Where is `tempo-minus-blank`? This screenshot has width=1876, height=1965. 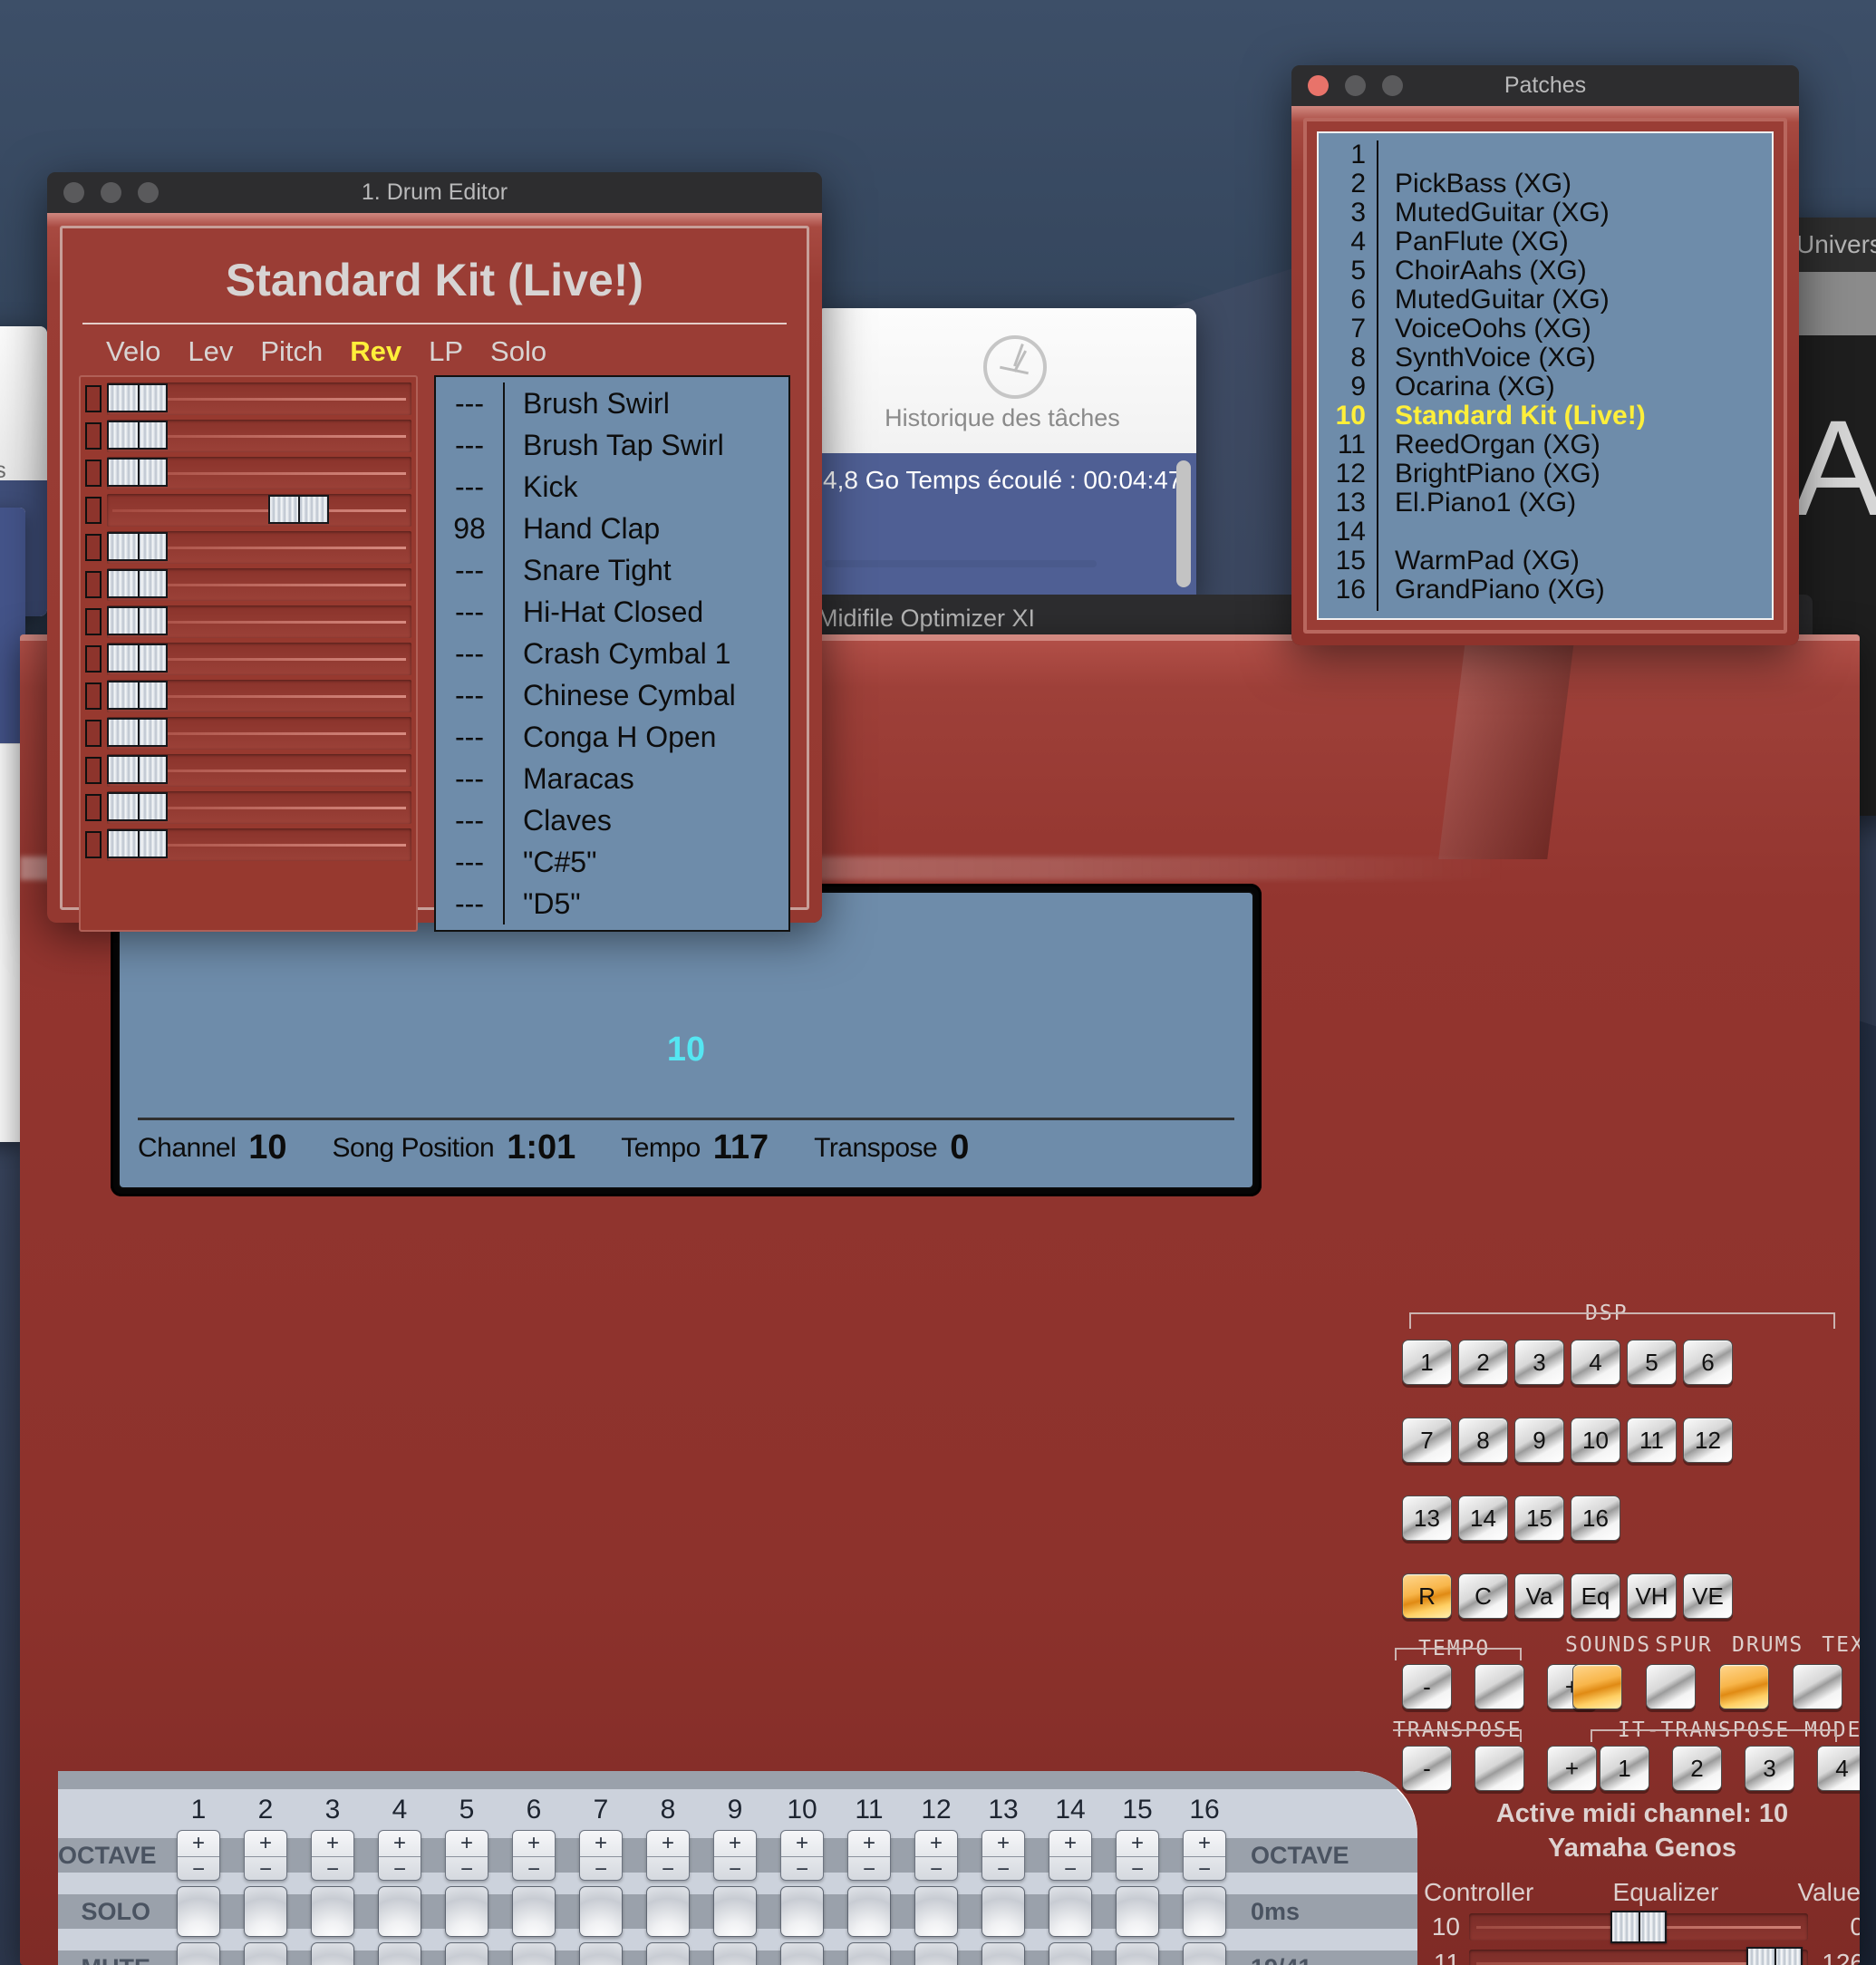 tempo-minus-blank is located at coordinates (1499, 1687).